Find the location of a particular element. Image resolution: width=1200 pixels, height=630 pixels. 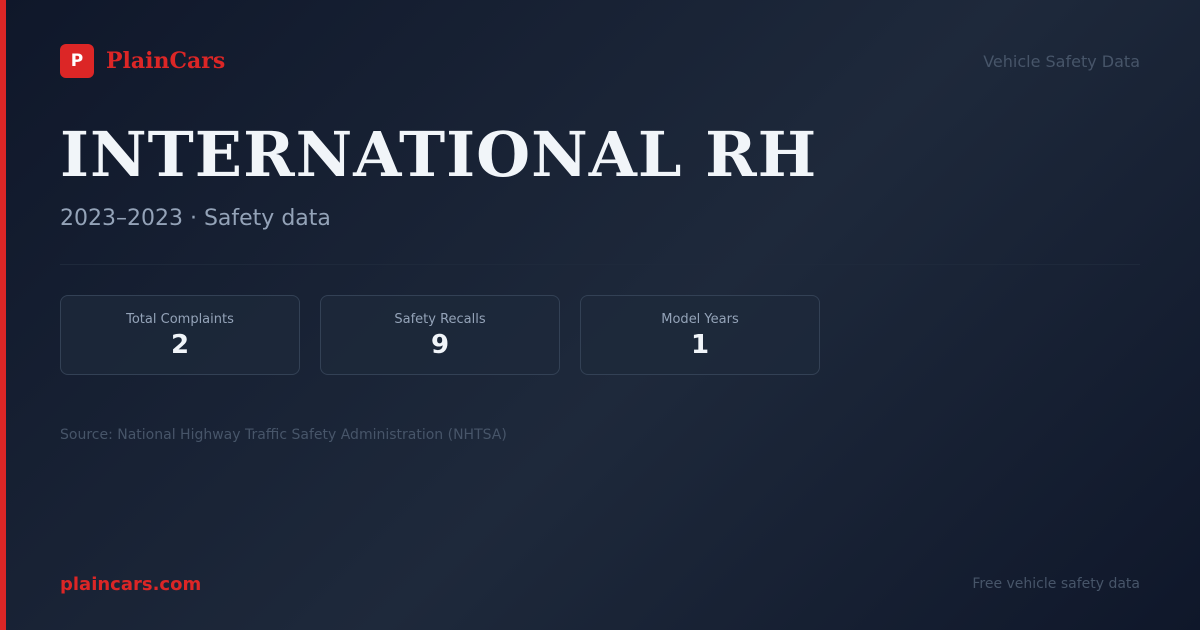

page-title: INTERNATIONAL RH is located at coordinates (439, 154).